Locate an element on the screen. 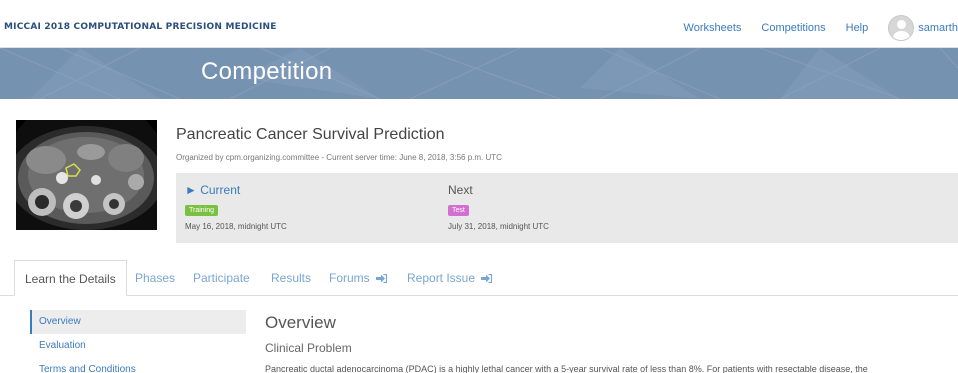  banner-pattern is located at coordinates (479, 73).